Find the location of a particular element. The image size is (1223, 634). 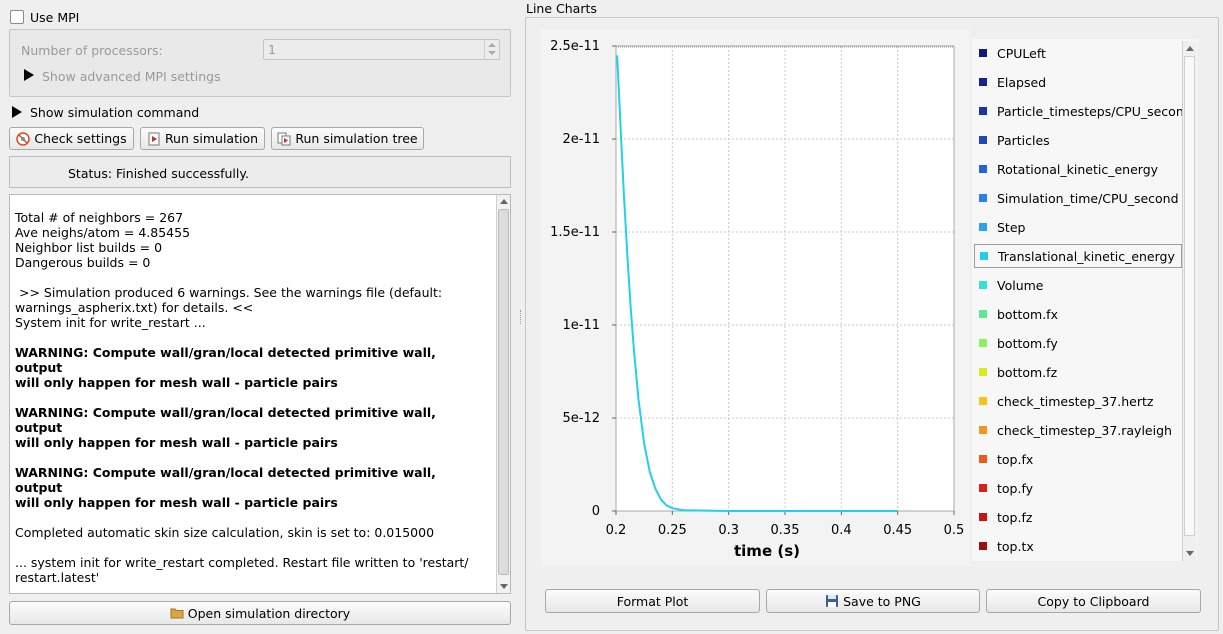

legend-item: Elapsed is located at coordinates (1078, 82).